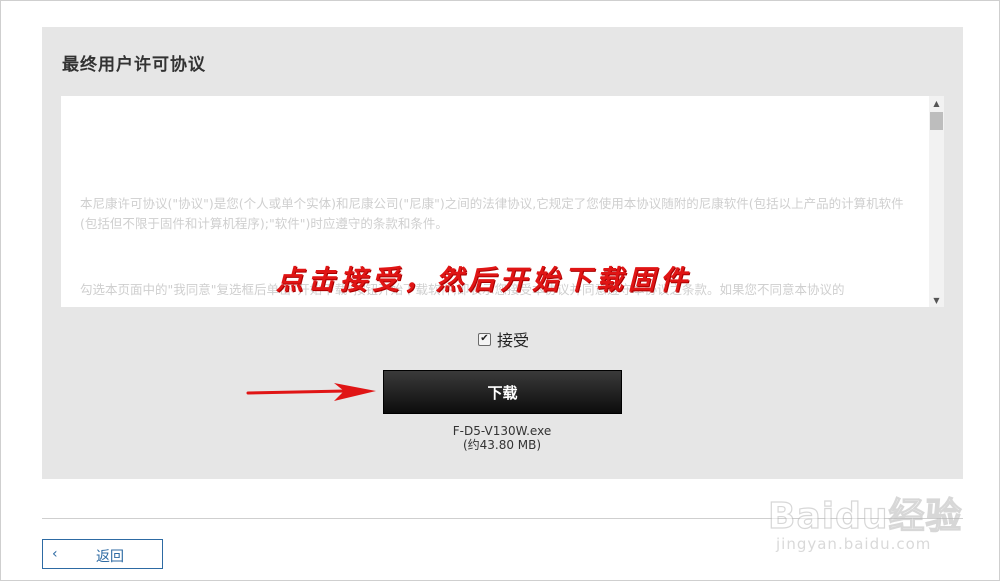 This screenshot has width=1000, height=581. I want to click on instruction-annotation: 点击接受，然后开始下载固件, so click(484, 280).